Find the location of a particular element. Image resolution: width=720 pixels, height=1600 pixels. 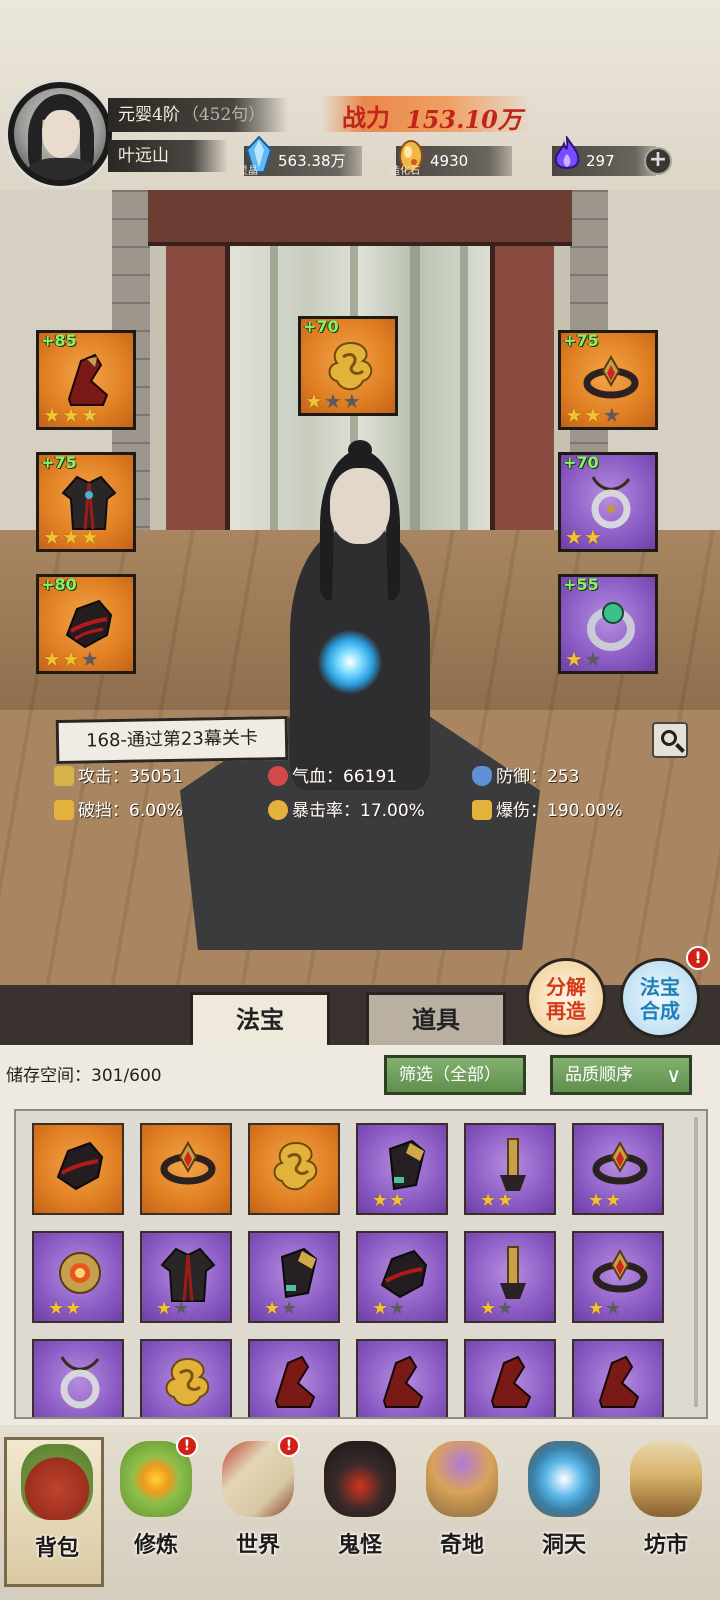

nav-lotus: 修炼! is located at coordinates (156, 1511).